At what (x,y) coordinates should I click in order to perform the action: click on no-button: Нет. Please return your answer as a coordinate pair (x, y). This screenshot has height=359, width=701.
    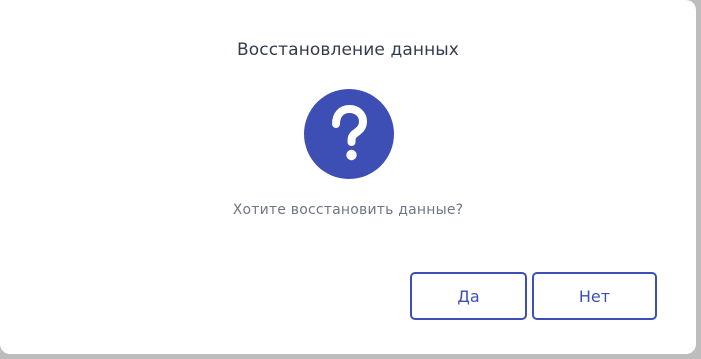
    Looking at the image, I should click on (594, 296).